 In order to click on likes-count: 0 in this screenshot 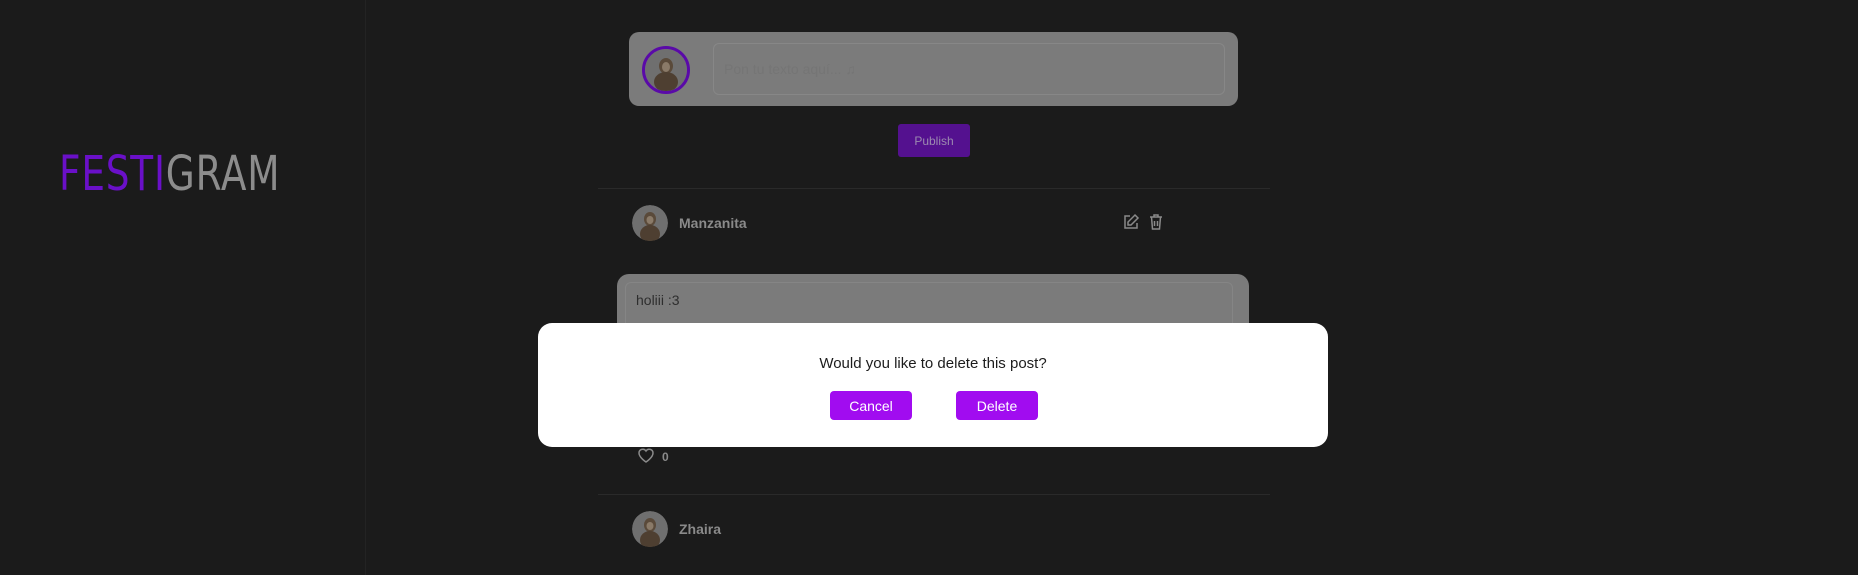, I will do `click(665, 456)`.